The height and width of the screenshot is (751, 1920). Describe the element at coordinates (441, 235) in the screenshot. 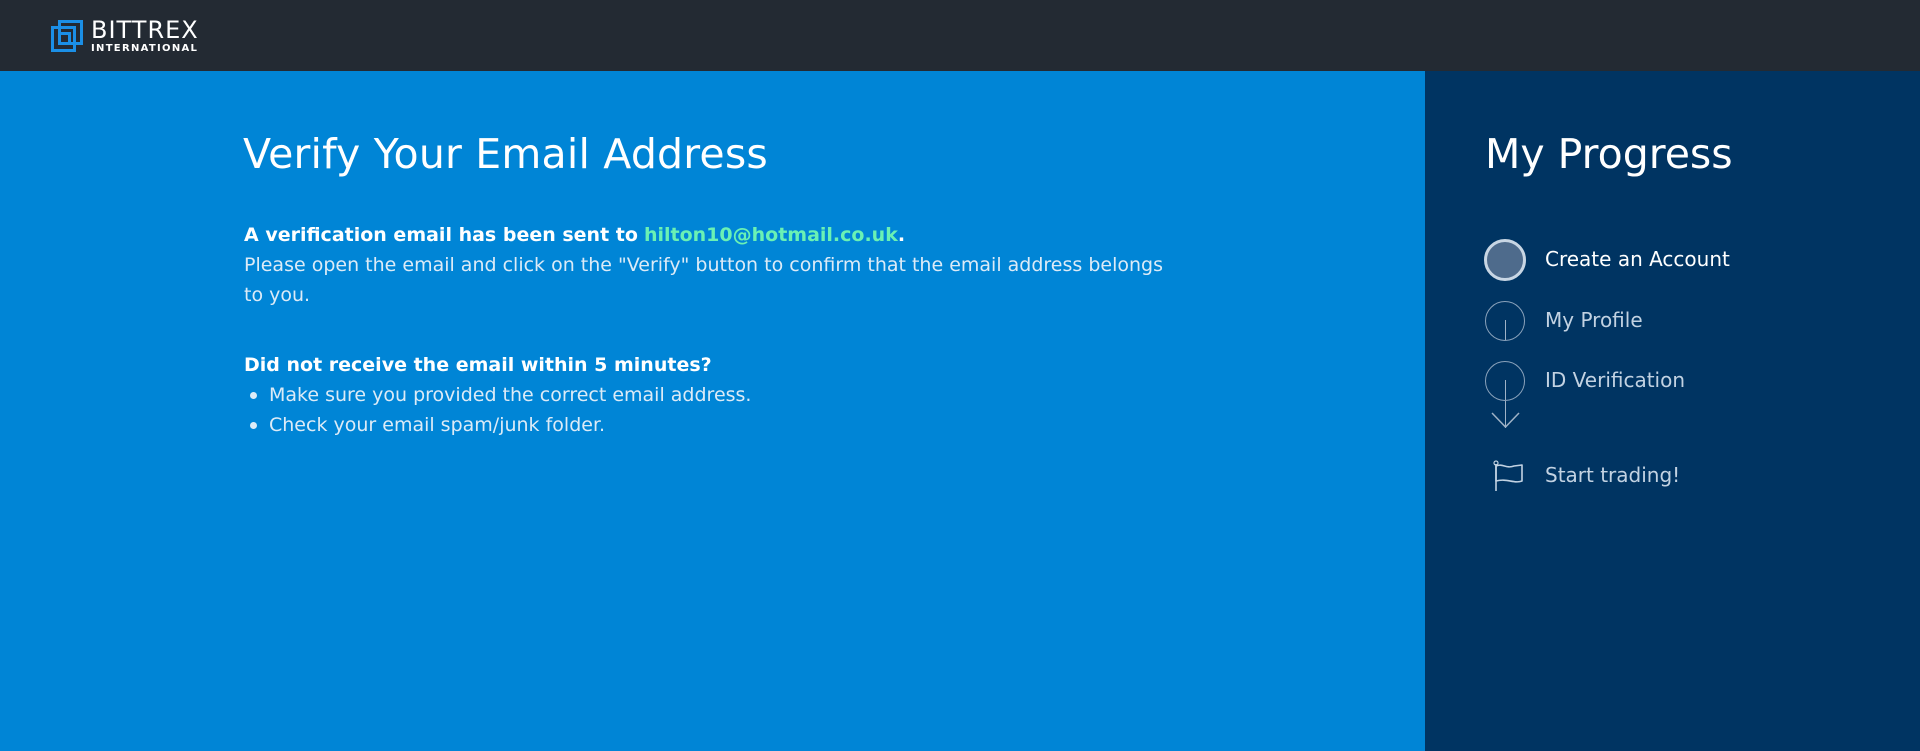

I see `sent-prefix: A verification email has been sent to` at that location.